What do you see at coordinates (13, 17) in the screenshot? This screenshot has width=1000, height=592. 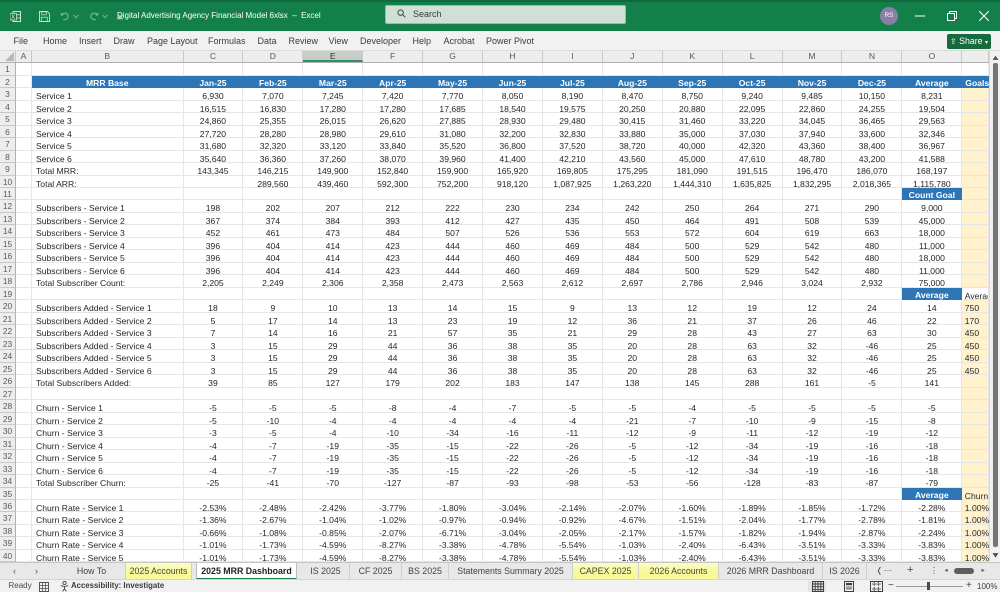 I see `svg-text: X` at bounding box center [13, 17].